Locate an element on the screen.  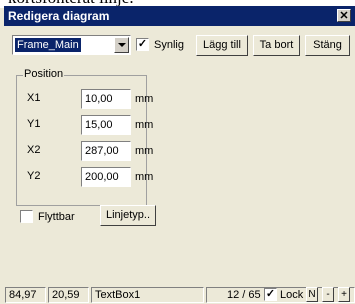
y2-unit: mm is located at coordinates (144, 177).